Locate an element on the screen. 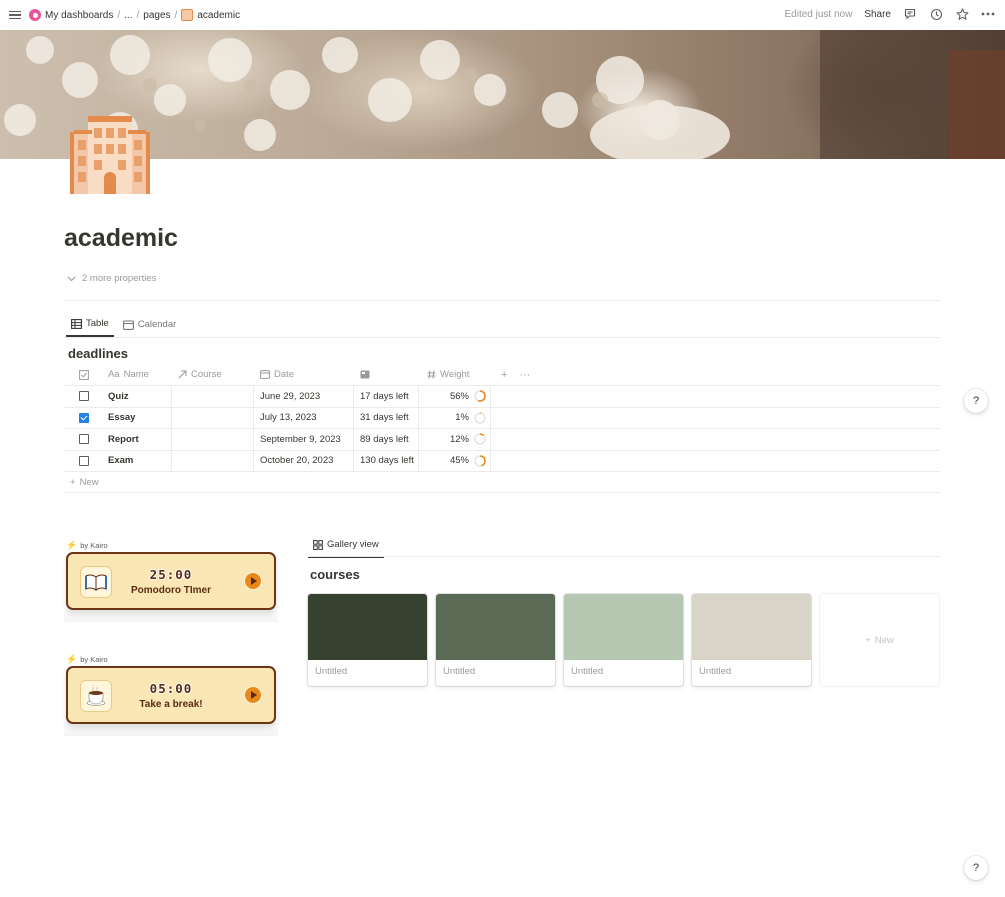 The image size is (1005, 897). table-row: Quiz June 29, 2023 17 days left 56% is located at coordinates (502, 397).